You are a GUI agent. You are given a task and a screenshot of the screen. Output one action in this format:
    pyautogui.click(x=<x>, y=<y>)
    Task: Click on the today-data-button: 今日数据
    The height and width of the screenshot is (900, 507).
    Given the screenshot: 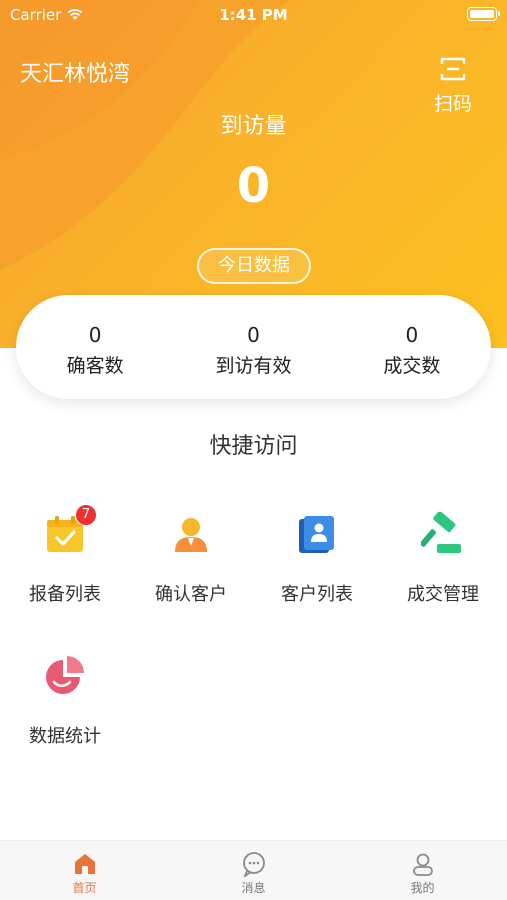 What is the action you would take?
    pyautogui.click(x=254, y=266)
    